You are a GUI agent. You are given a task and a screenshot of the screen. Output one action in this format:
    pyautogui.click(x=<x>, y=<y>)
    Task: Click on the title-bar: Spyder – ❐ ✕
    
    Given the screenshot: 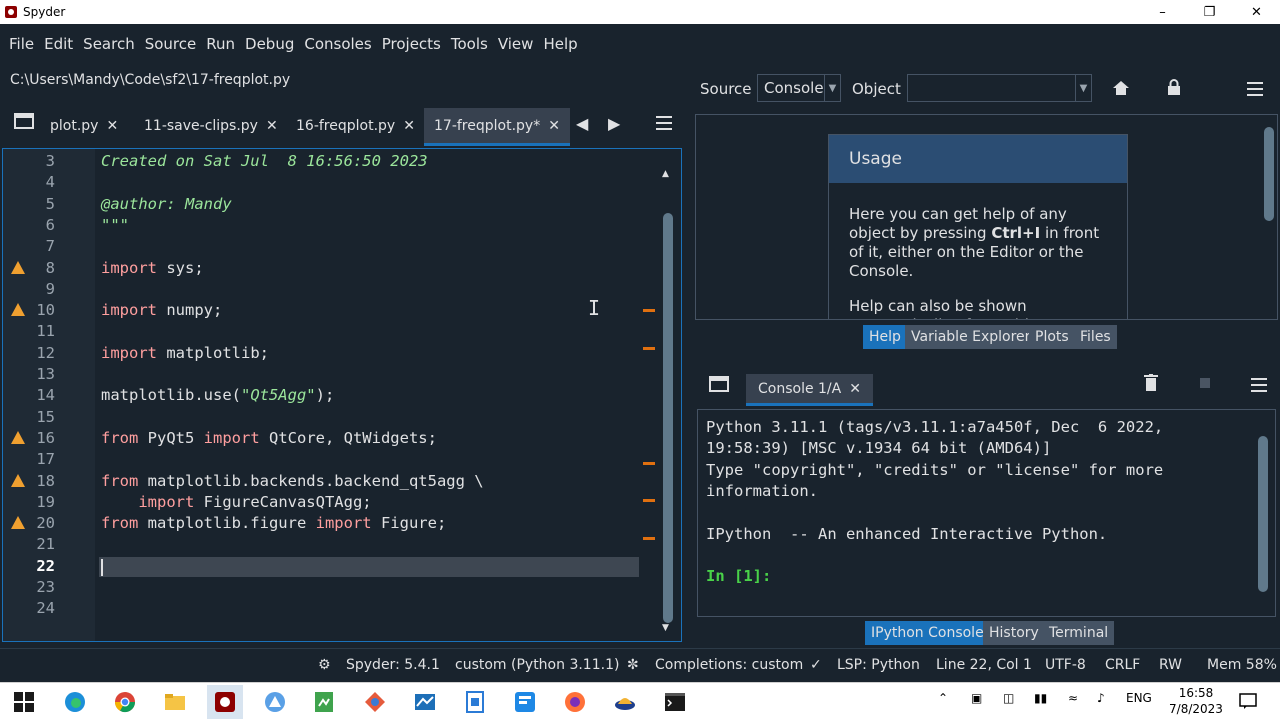 What is the action you would take?
    pyautogui.click(x=640, y=12)
    